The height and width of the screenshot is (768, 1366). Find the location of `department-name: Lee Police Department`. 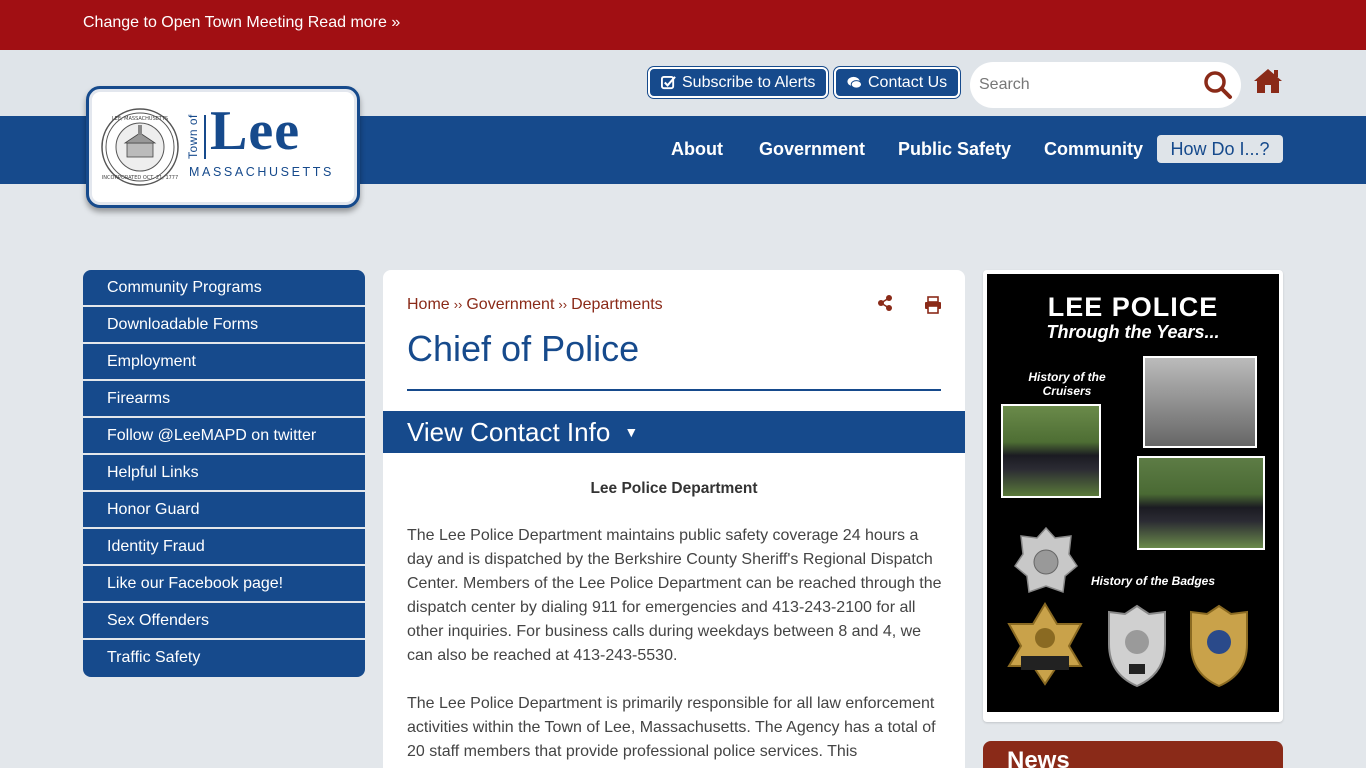

department-name: Lee Police Department is located at coordinates (674, 488).